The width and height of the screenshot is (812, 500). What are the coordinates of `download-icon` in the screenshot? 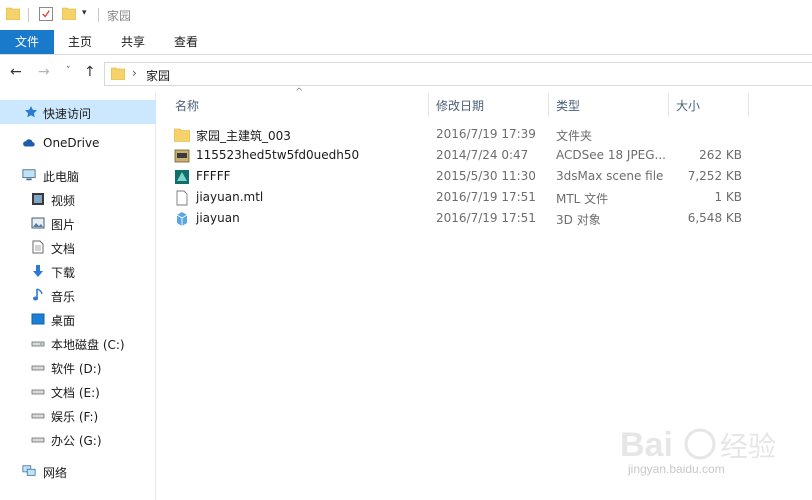 It's located at (38, 271).